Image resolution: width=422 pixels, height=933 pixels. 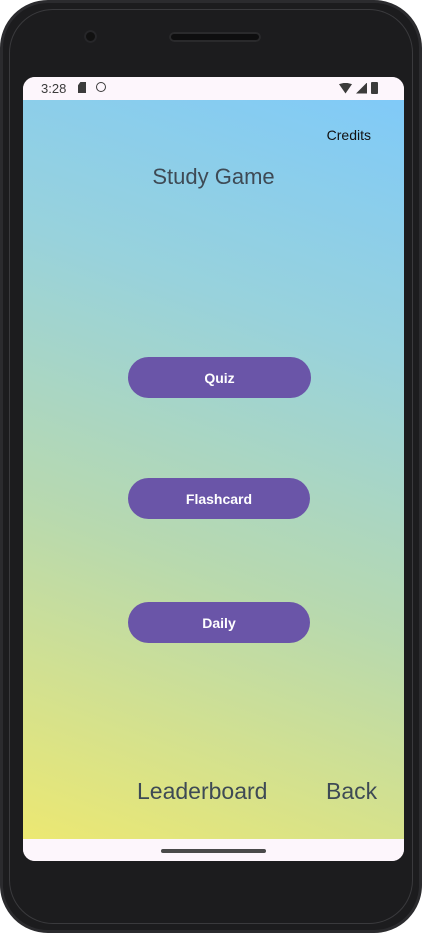 I want to click on home-gesture-handle, so click(x=213, y=851).